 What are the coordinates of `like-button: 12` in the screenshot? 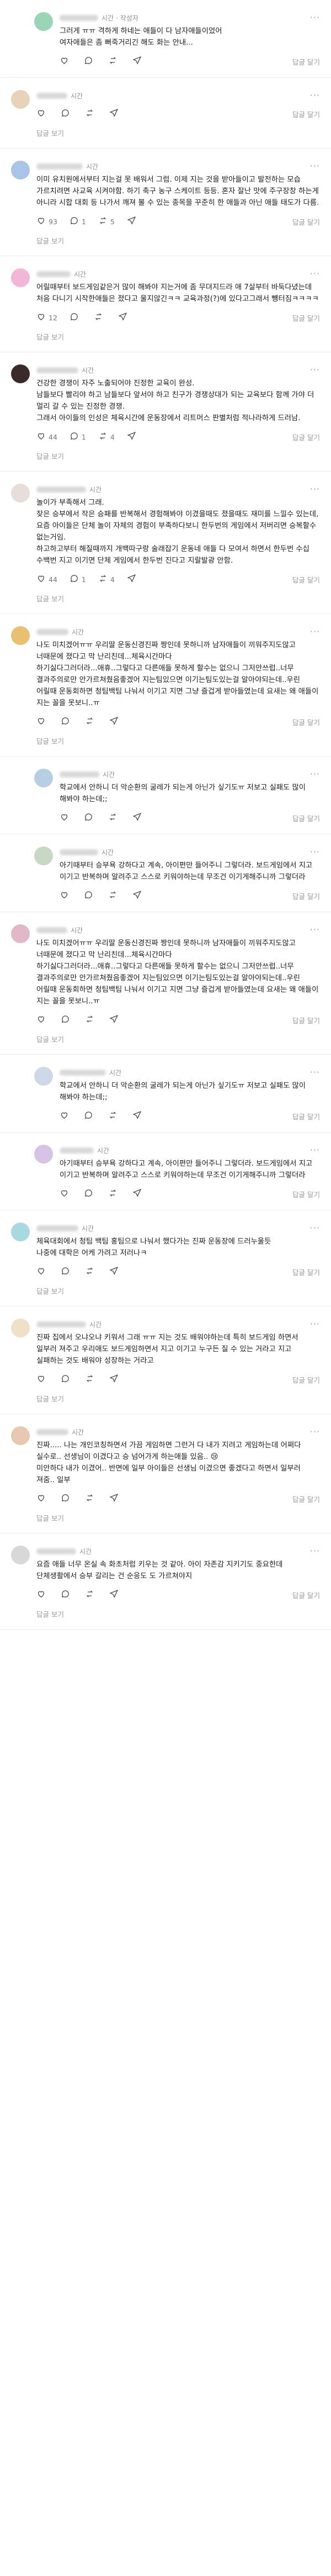 It's located at (46, 317).